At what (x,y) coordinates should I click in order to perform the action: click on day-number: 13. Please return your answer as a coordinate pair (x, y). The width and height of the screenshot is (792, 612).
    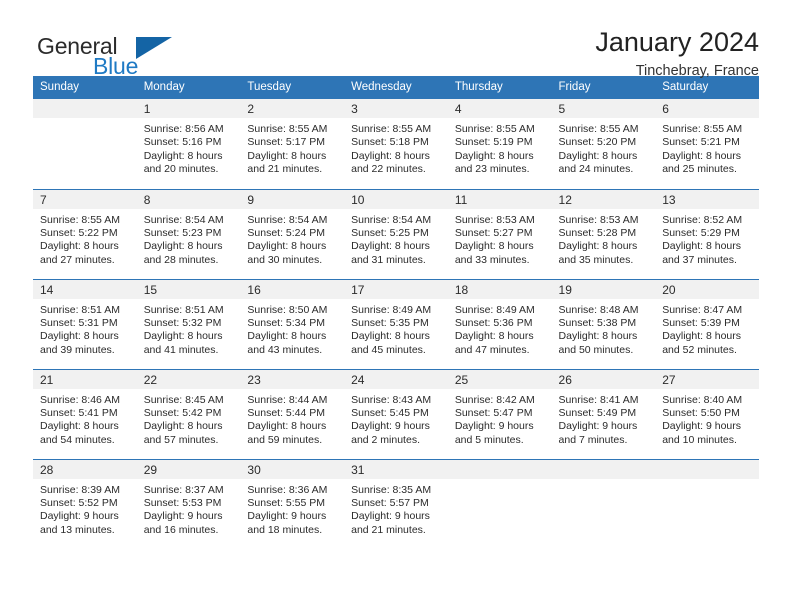
    Looking at the image, I should click on (707, 199).